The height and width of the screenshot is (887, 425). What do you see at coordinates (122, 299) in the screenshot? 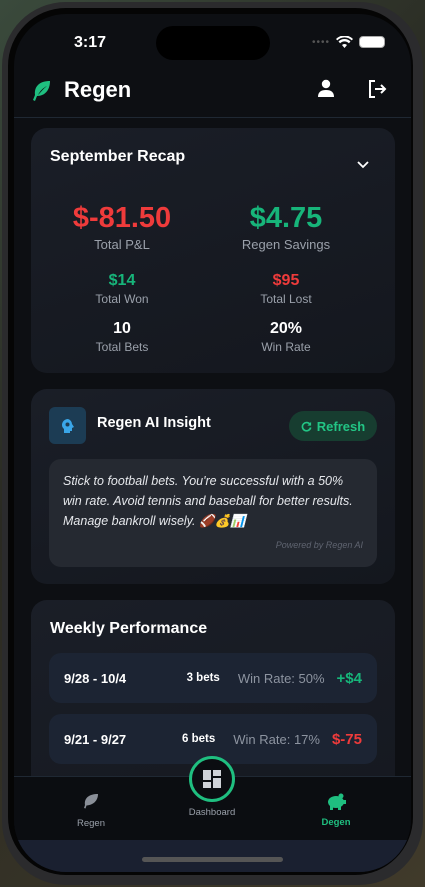
I see `won-label: Total Won` at bounding box center [122, 299].